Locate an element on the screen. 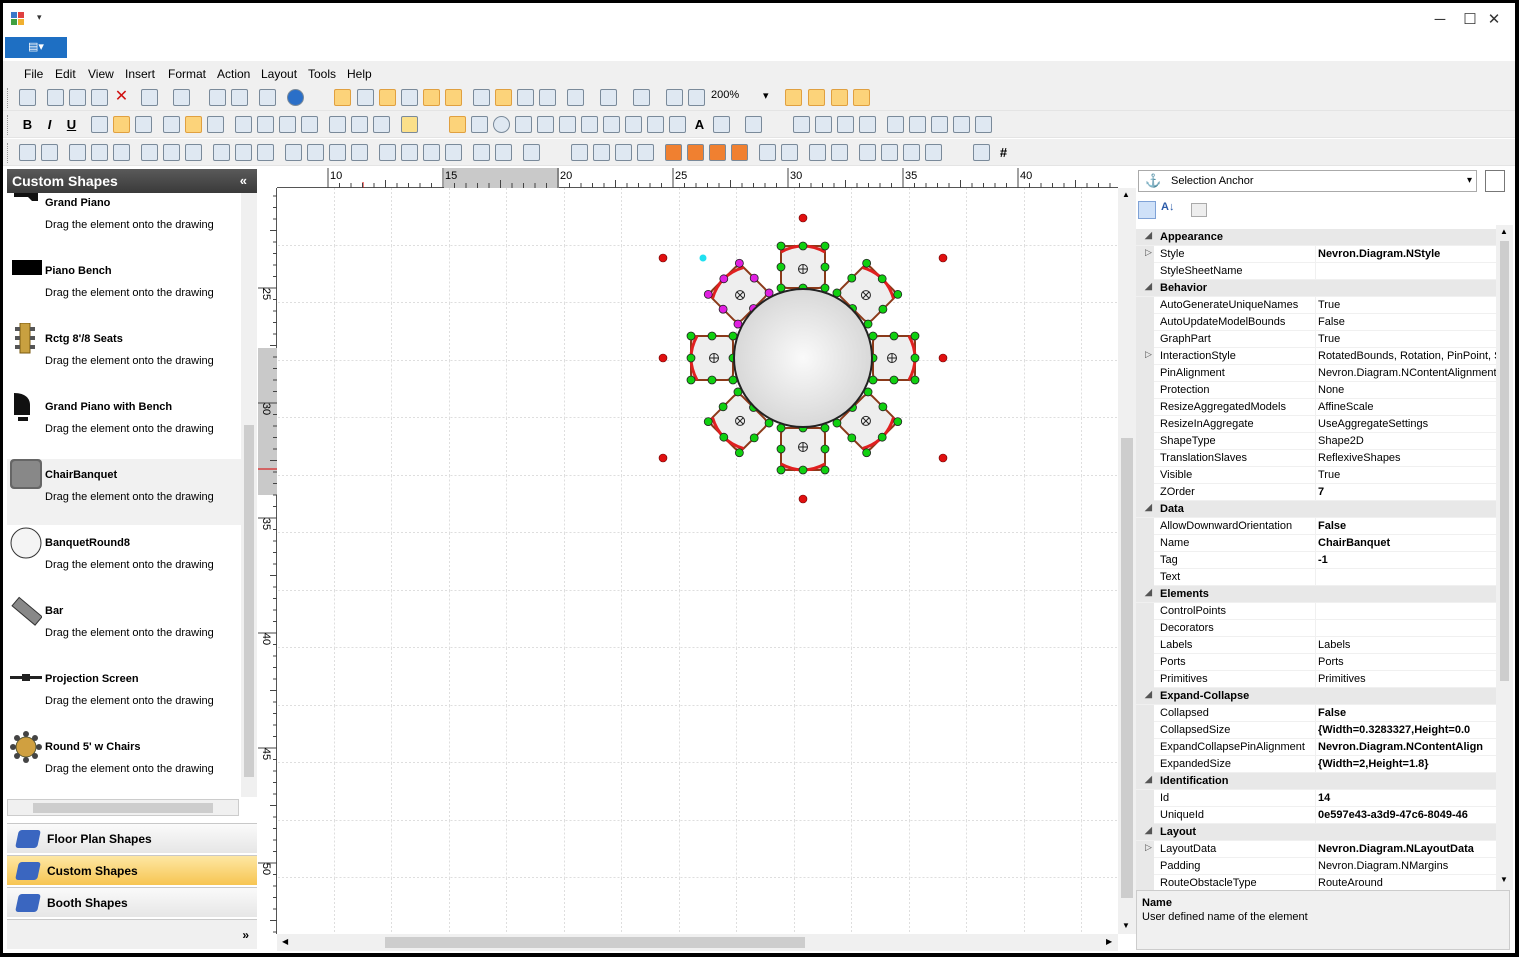 The image size is (1519, 957). italic-icon: I is located at coordinates (49, 124).